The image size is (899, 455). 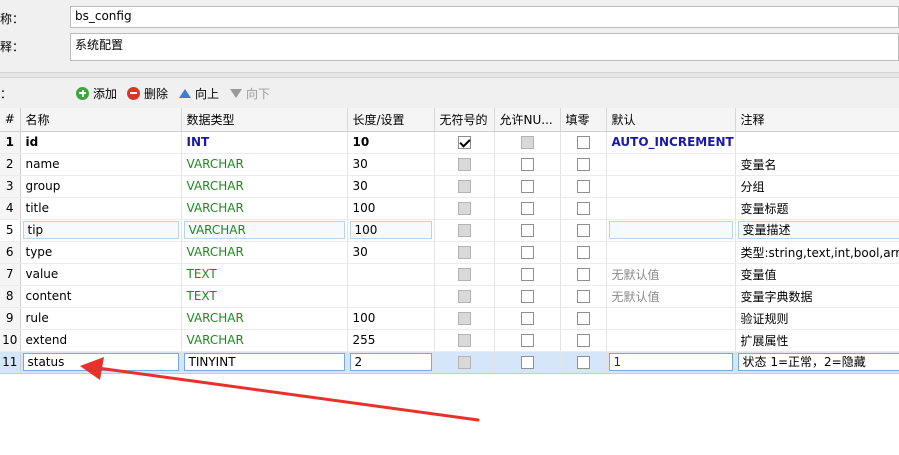 What do you see at coordinates (449, 164) in the screenshot?
I see `table-row: 2 name VARCHAR 30 变量名` at bounding box center [449, 164].